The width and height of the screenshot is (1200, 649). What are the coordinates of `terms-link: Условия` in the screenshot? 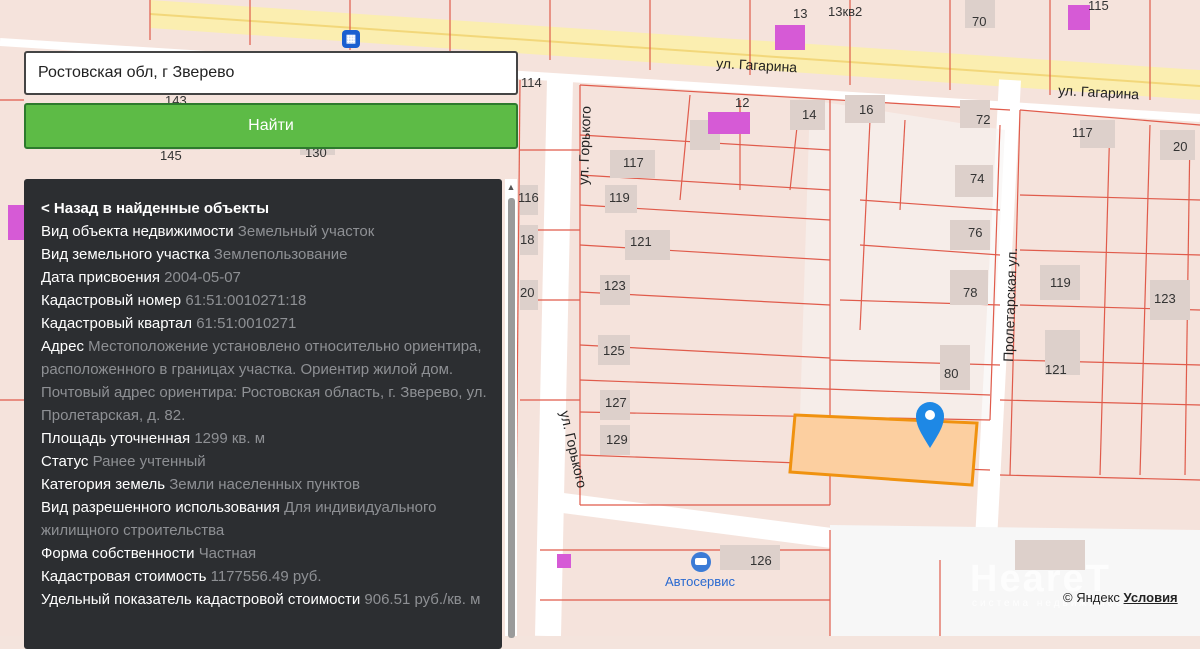 It's located at (1151, 597).